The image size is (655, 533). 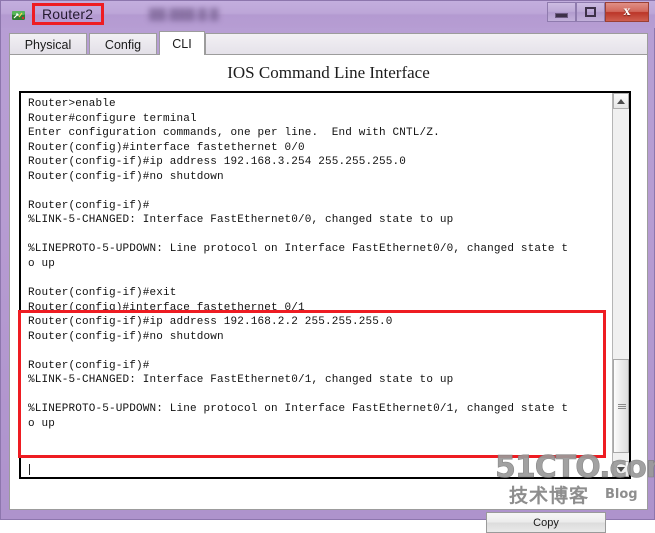 I want to click on tab-config: Config, so click(x=123, y=44).